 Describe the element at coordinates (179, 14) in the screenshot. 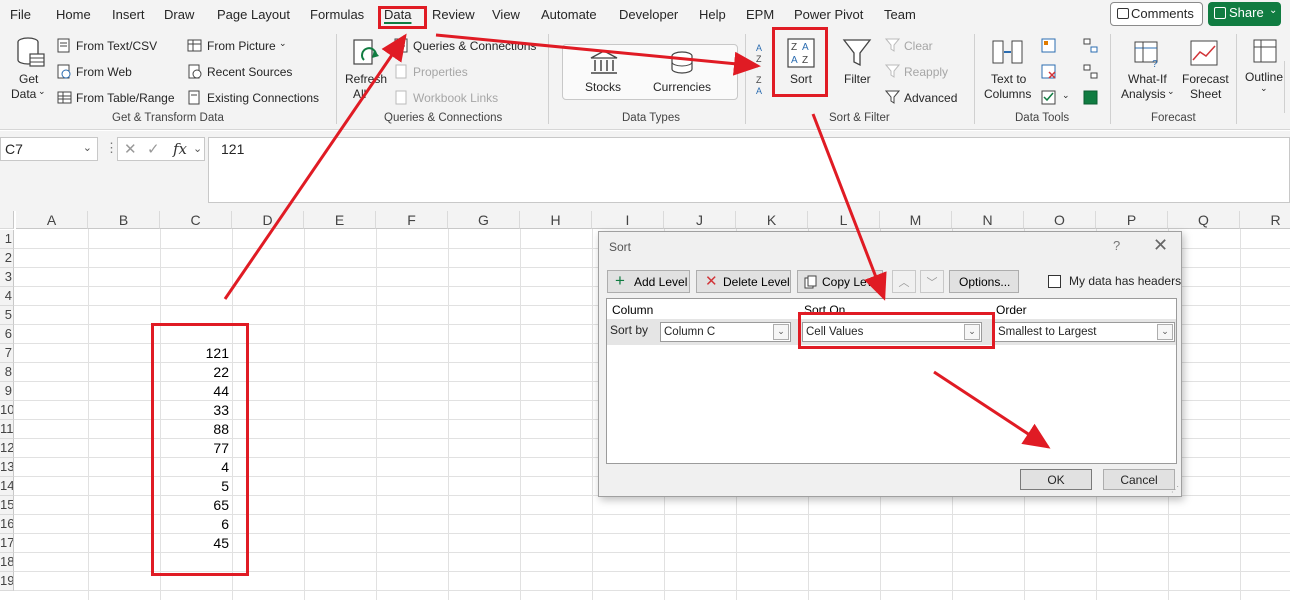

I see `menu-draw: Draw` at that location.